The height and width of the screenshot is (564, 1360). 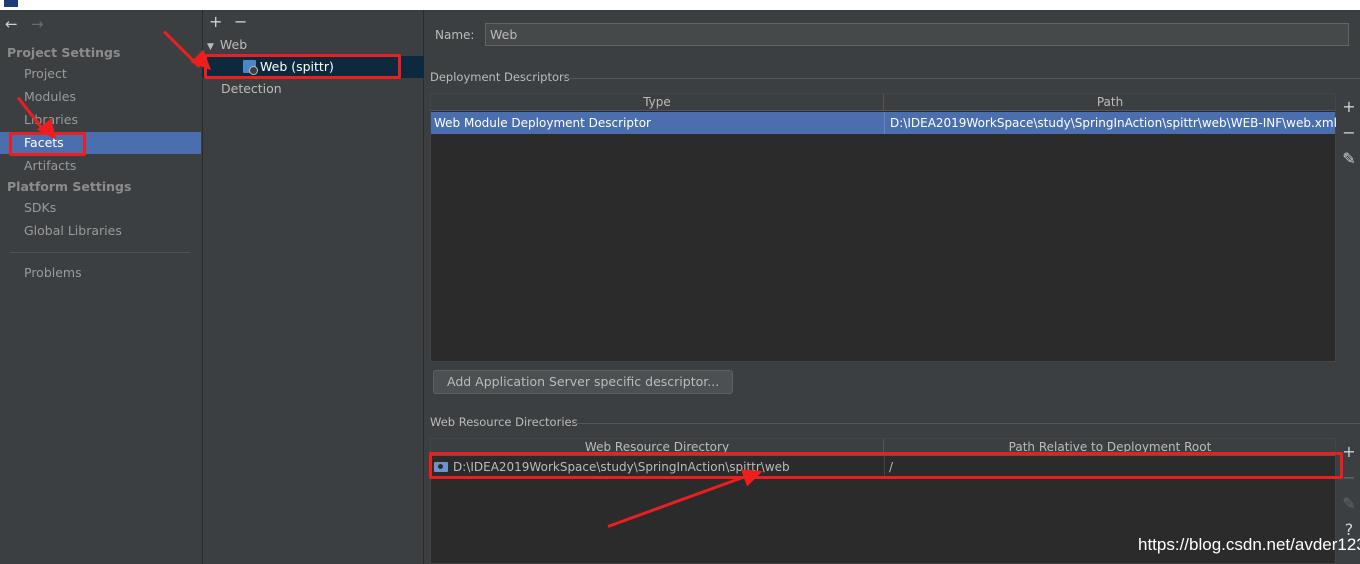 I want to click on column-header-type: Type, so click(x=657, y=102).